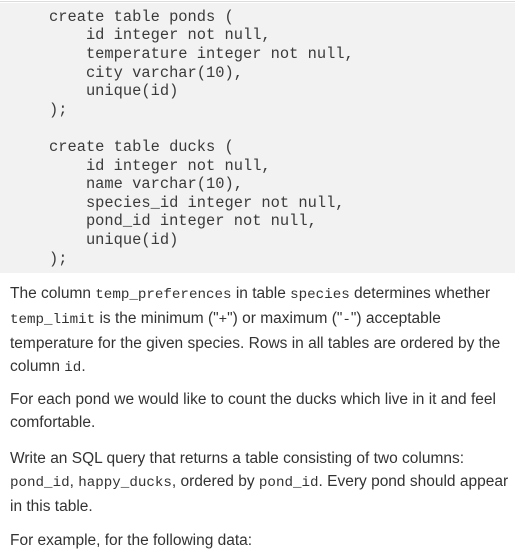 The image size is (515, 553). What do you see at coordinates (285, 318) in the screenshot?
I see `paragraph-text: ") or maximum ("` at bounding box center [285, 318].